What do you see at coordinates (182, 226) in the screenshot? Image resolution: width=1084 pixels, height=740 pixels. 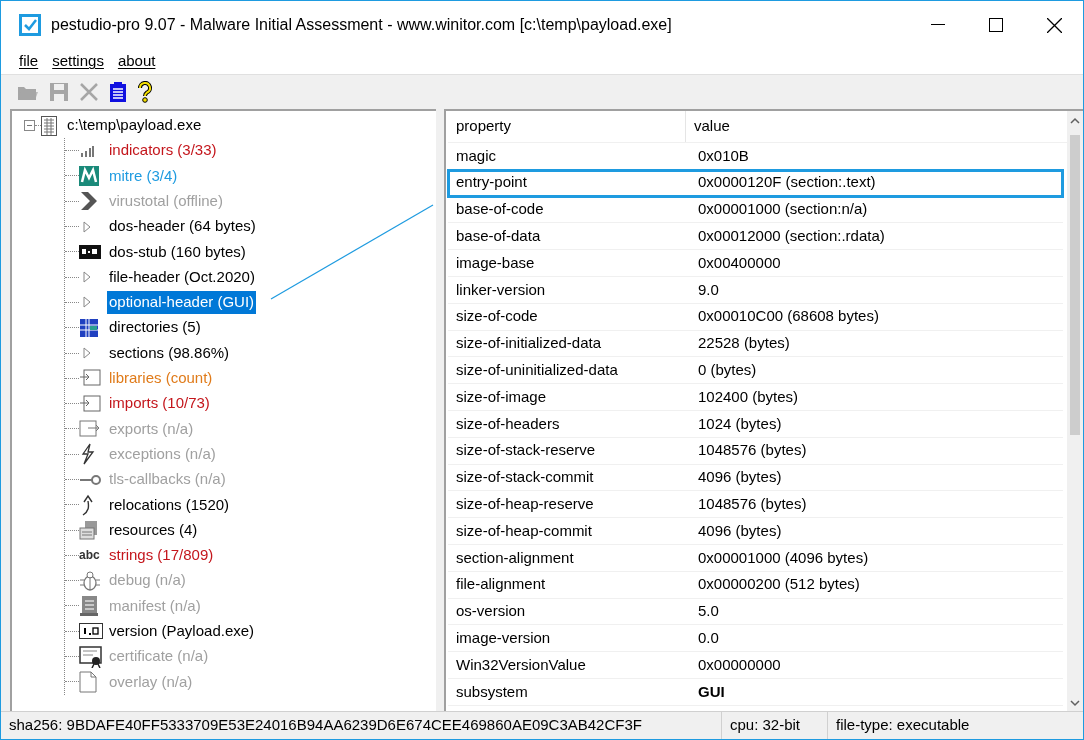 I see `tree-item: dos-header (64 bytes)` at bounding box center [182, 226].